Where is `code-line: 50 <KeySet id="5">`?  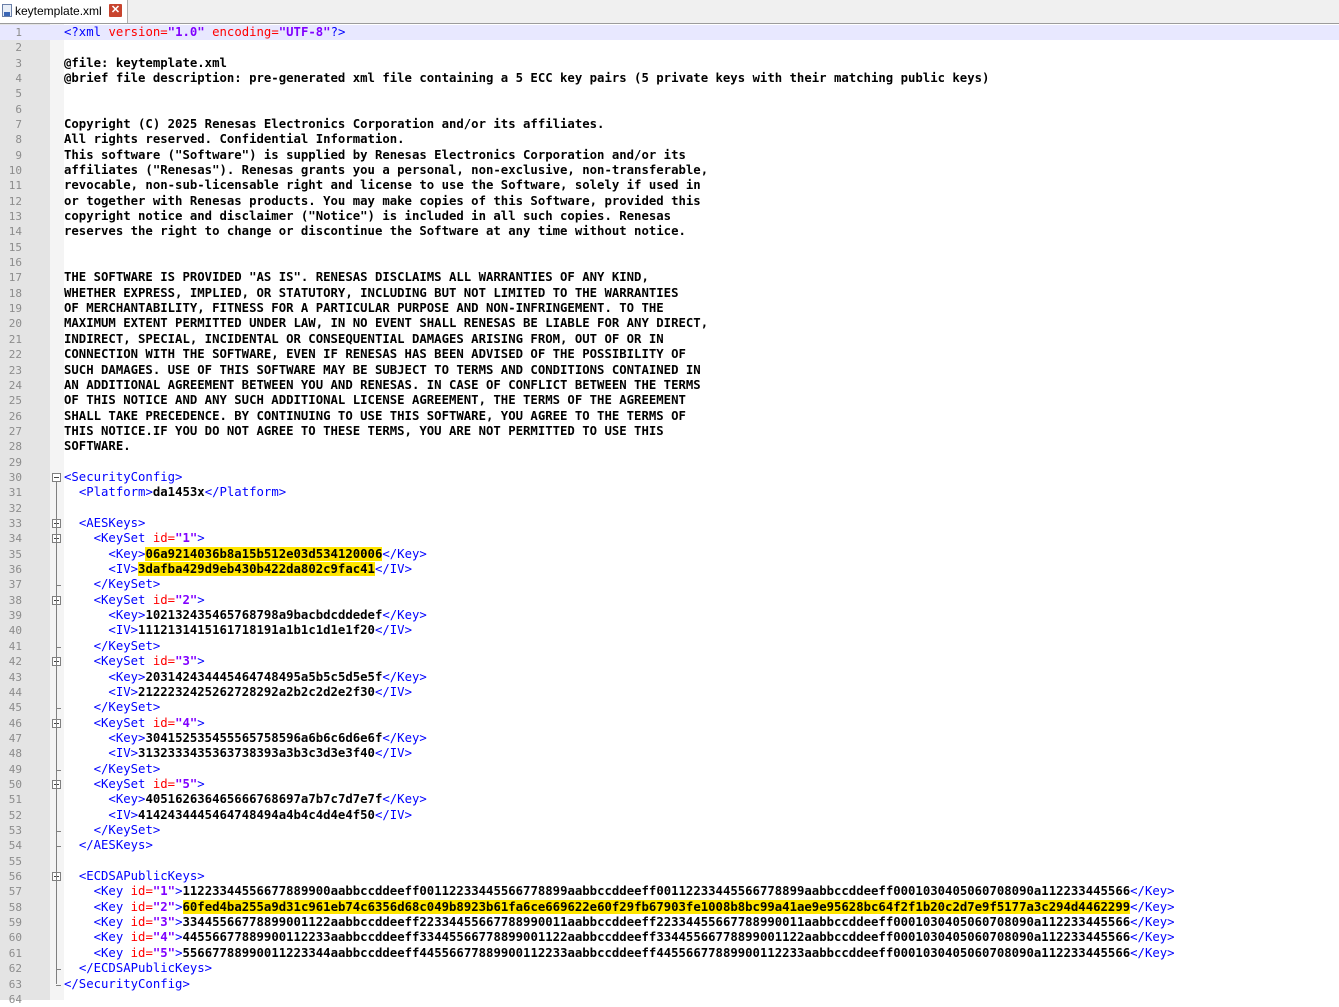
code-line: 50 <KeySet id="5"> is located at coordinates (669, 784).